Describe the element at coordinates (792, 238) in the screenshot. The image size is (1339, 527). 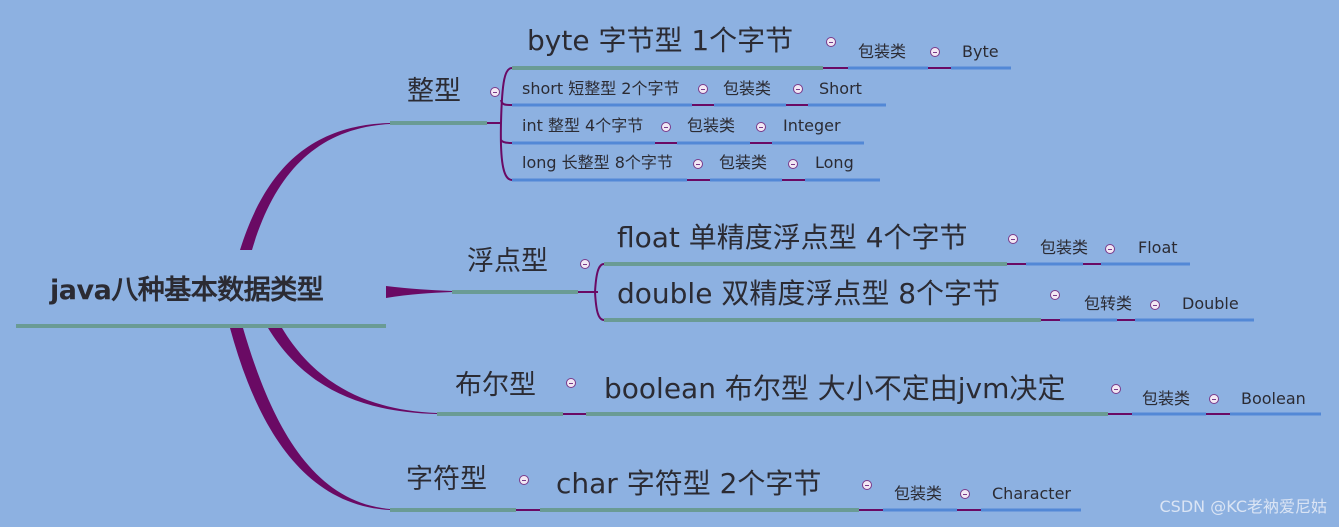
I see `item-float: float 单精度浮点型 4个字节` at that location.